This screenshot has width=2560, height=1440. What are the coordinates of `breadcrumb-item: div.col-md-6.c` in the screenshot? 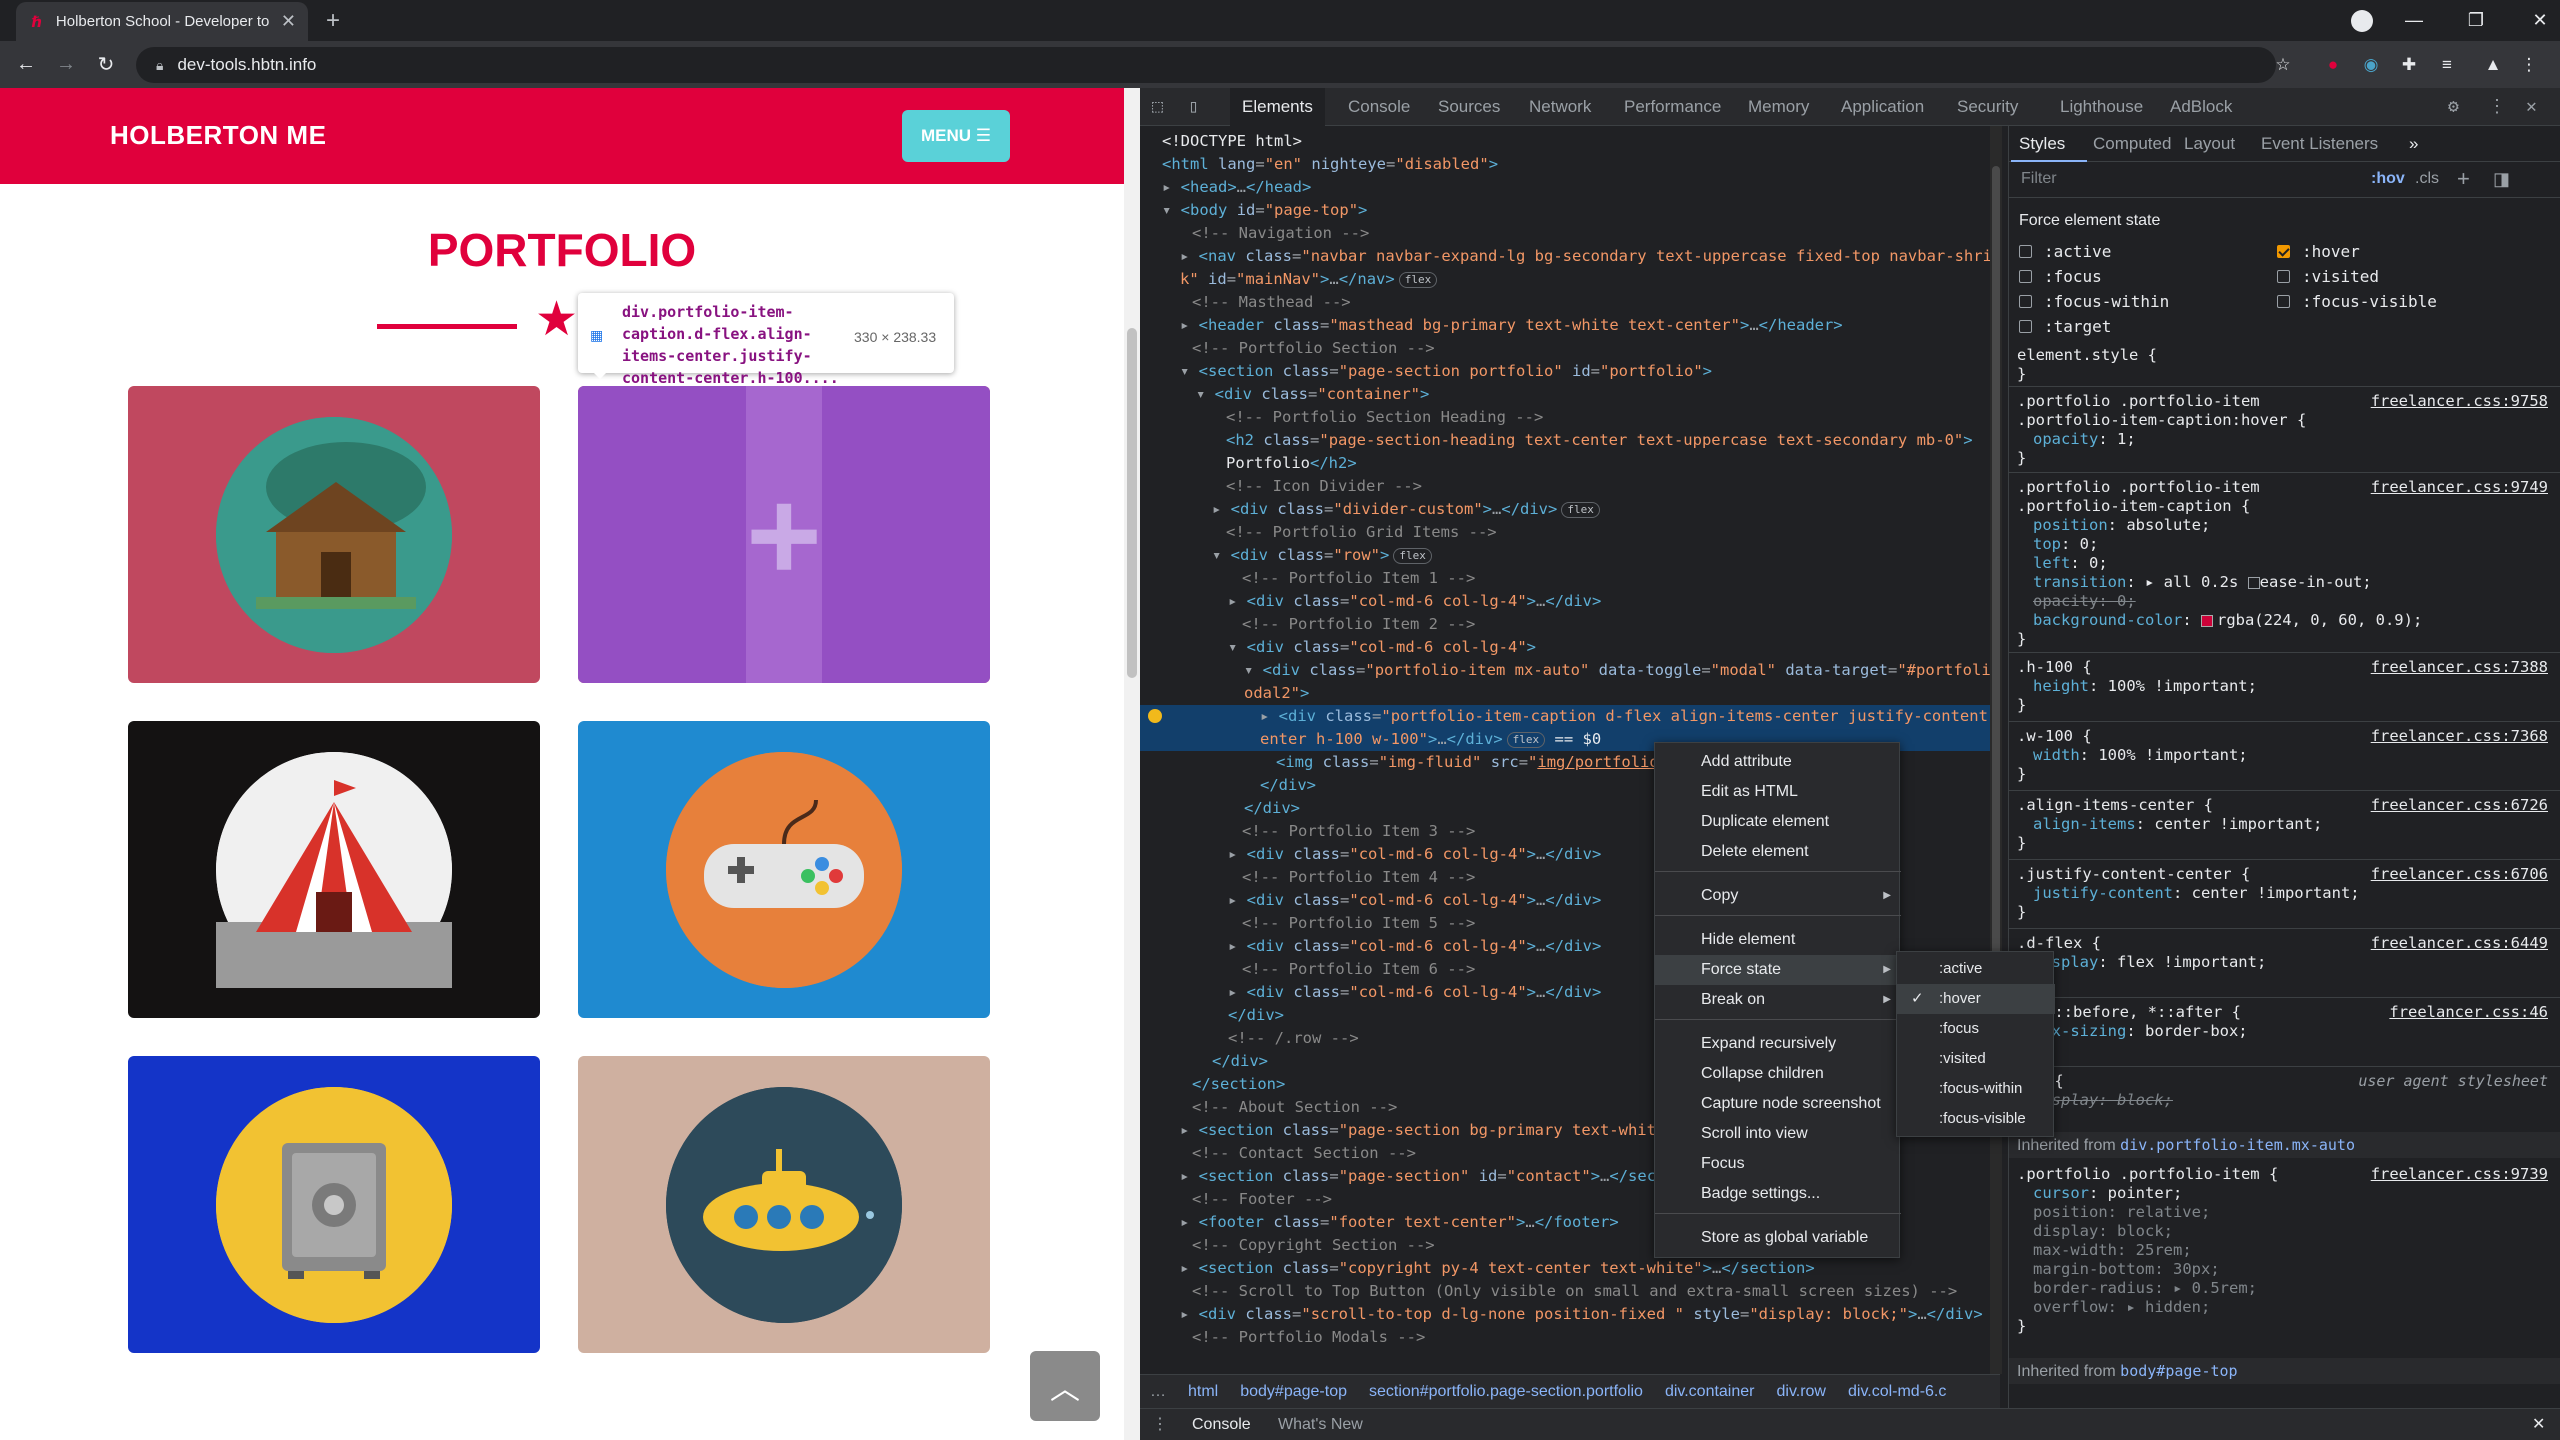 It's located at (1897, 1392).